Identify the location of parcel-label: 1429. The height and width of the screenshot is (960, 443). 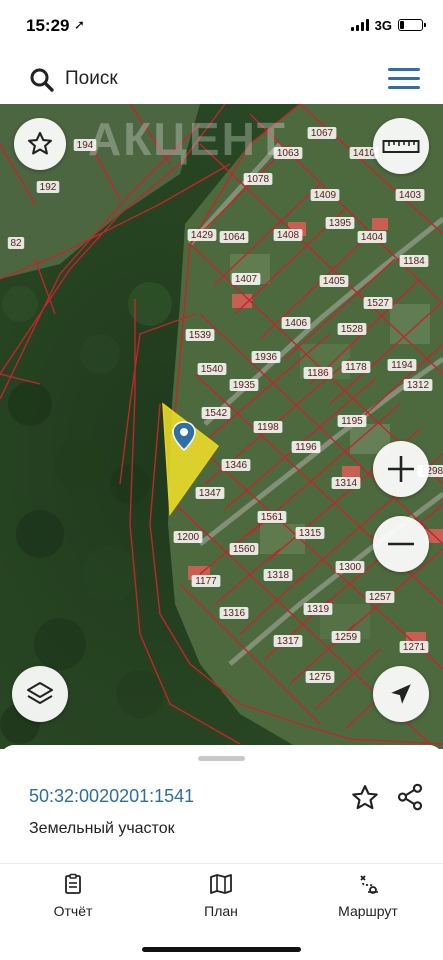
(202, 235).